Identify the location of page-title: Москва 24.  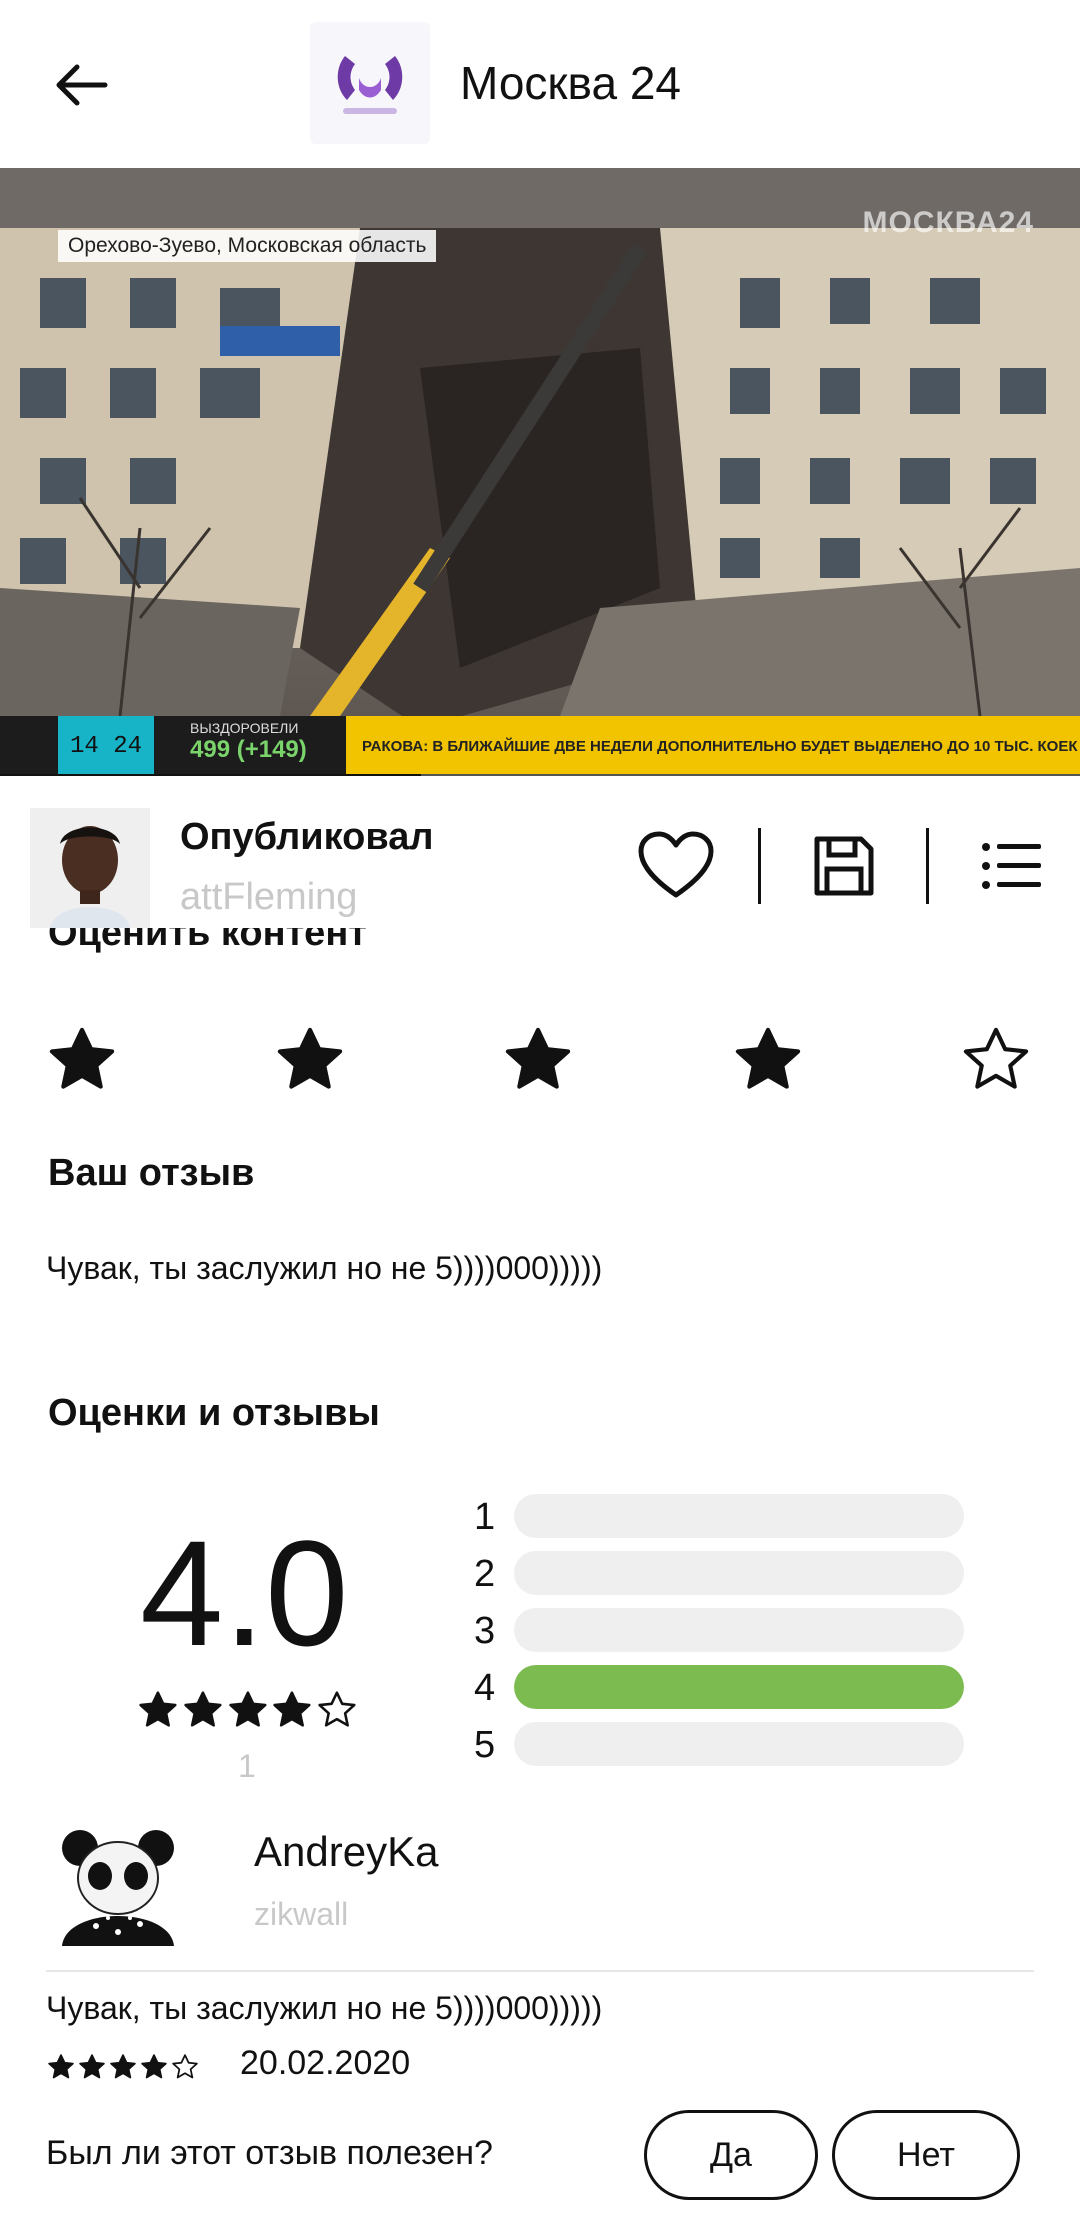
(570, 83).